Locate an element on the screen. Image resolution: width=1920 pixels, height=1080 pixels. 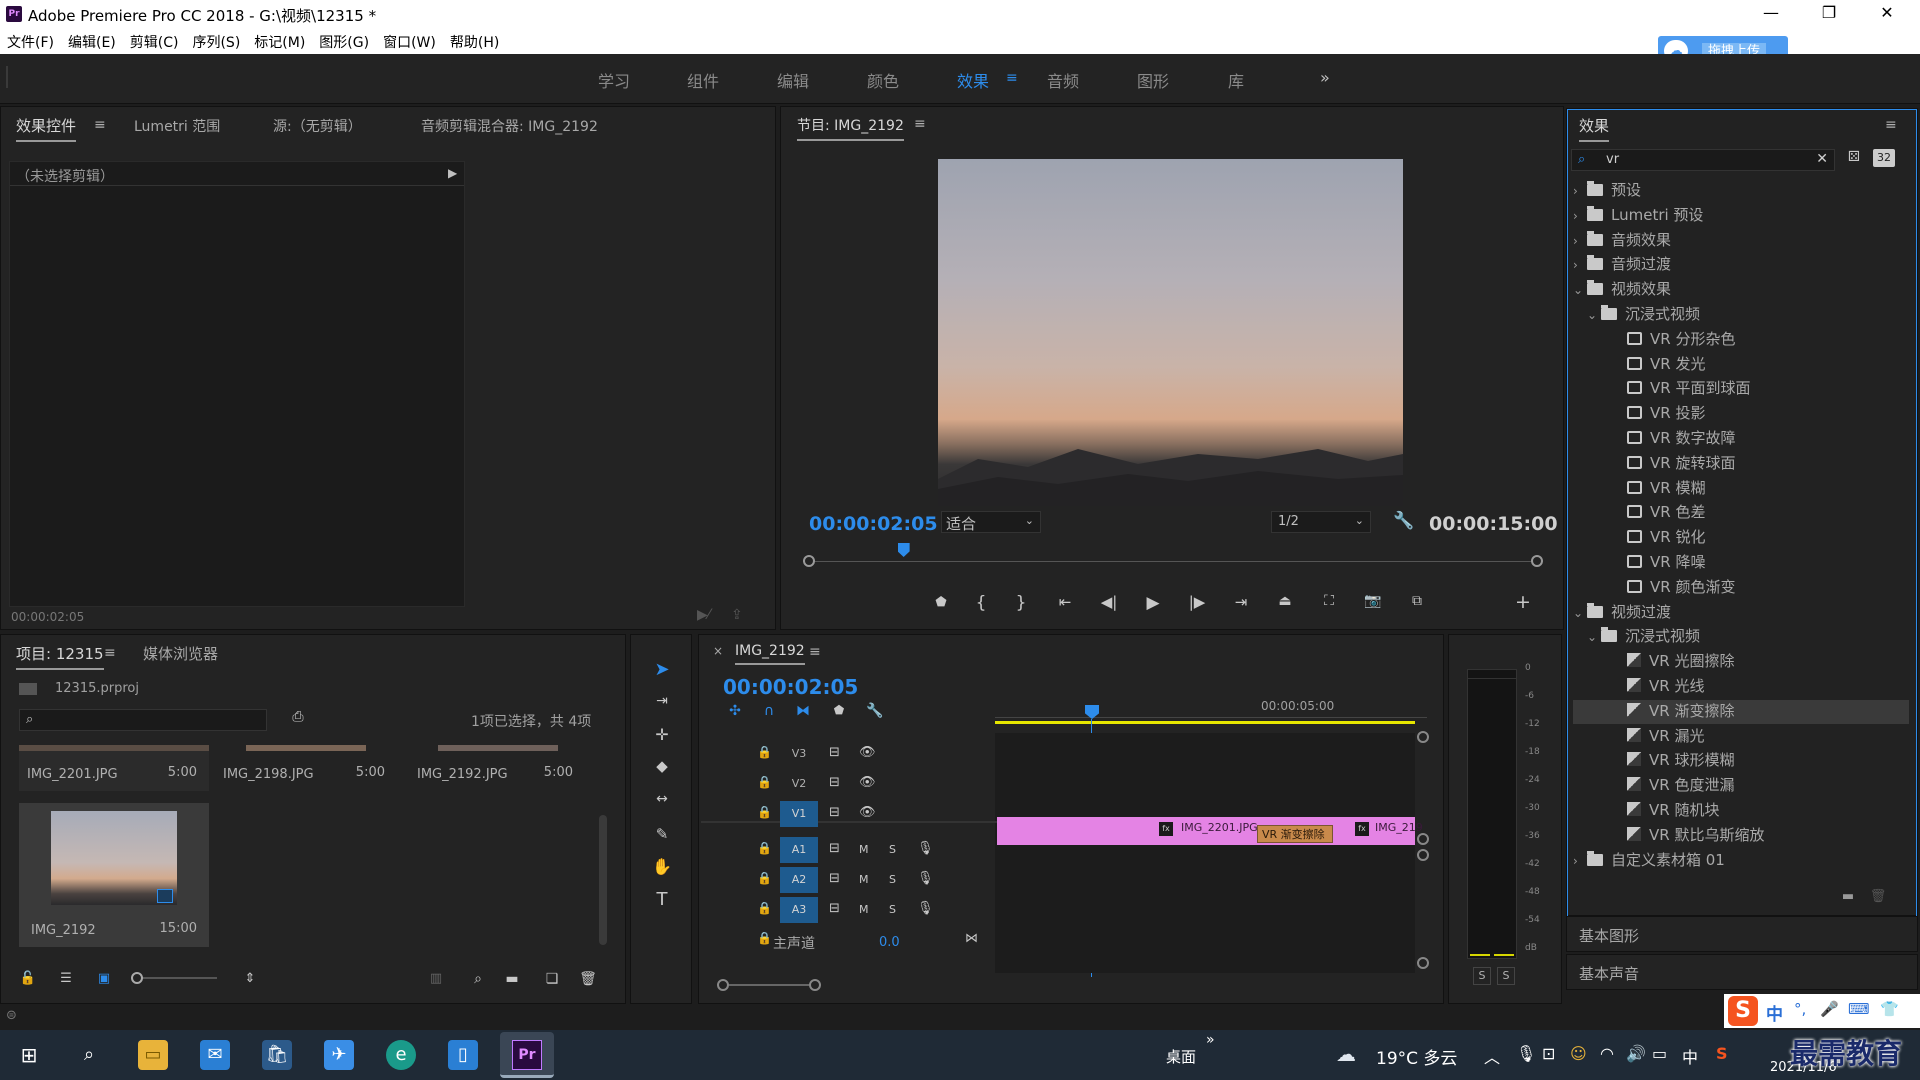
step-back-icon: ◀| is located at coordinates (1109, 602).